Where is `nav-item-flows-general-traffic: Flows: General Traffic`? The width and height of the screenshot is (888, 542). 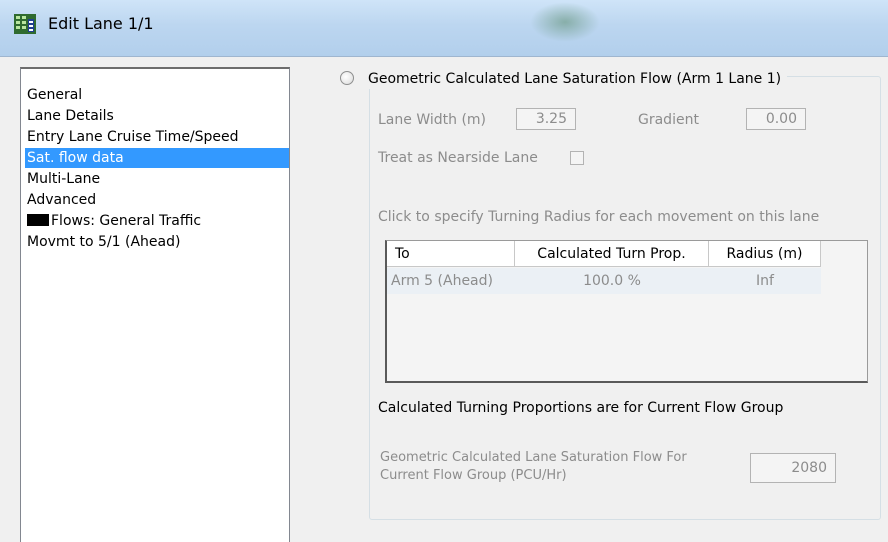
nav-item-flows-general-traffic: Flows: General Traffic is located at coordinates (113, 221).